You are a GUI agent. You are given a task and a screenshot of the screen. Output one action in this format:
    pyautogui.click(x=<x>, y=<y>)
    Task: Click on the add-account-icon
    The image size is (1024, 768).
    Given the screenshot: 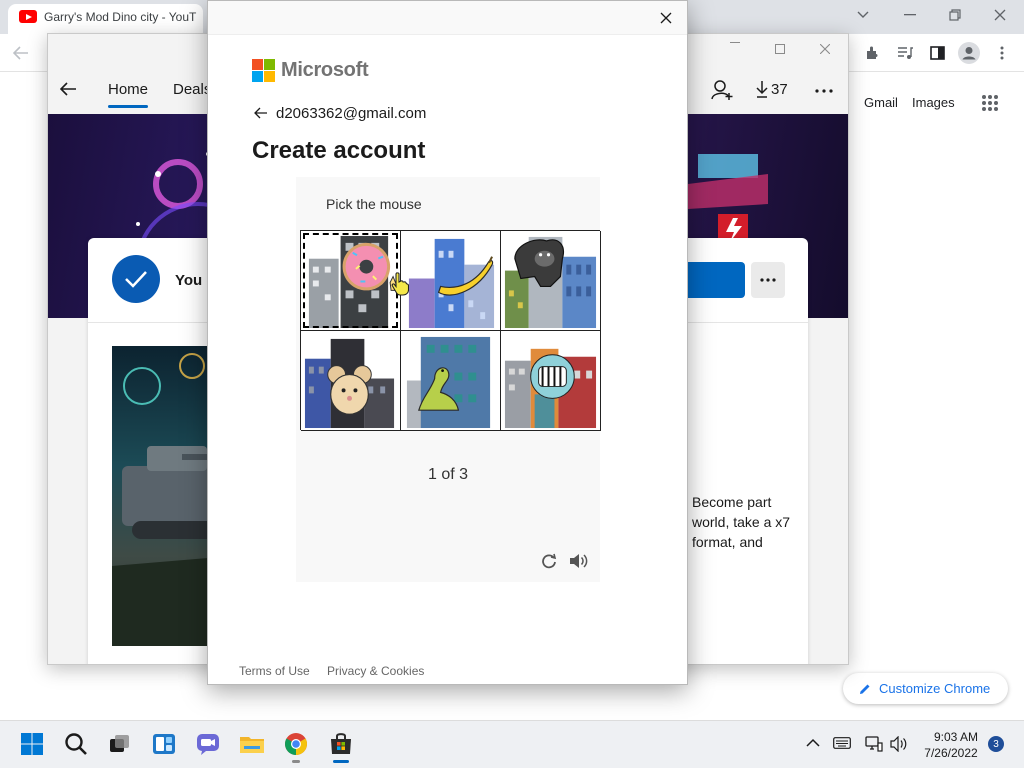 What is the action you would take?
    pyautogui.click(x=722, y=90)
    